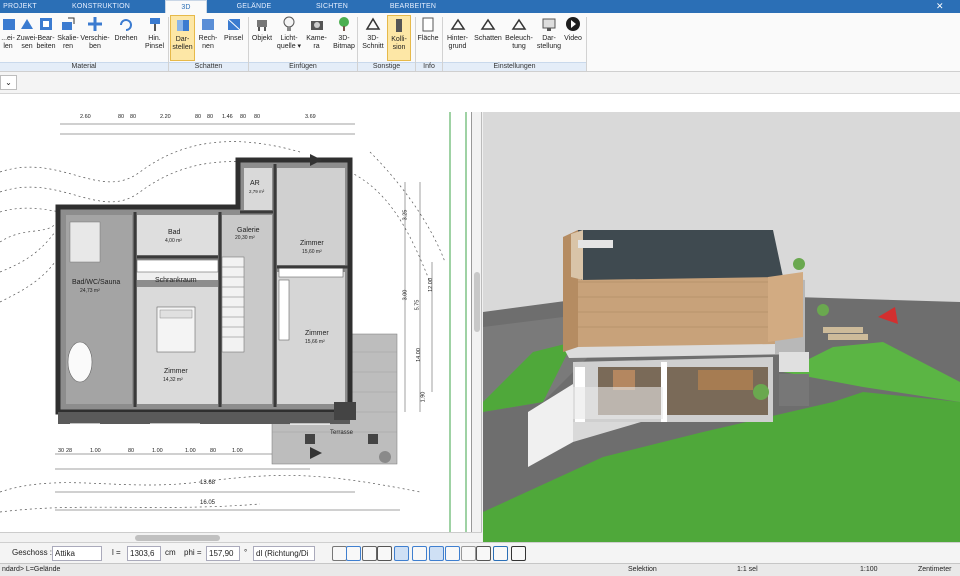  I want to click on ribbon-button-area: Fläche, so click(428, 38).